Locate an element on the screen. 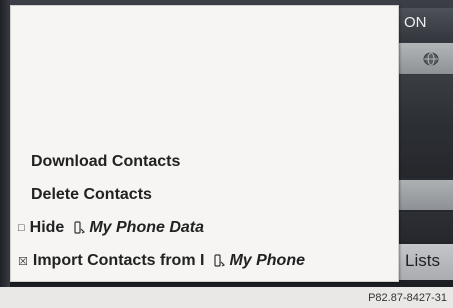  menu-item-hide-my-phone-data: □ Hide My Phone Data is located at coordinates (107, 228).